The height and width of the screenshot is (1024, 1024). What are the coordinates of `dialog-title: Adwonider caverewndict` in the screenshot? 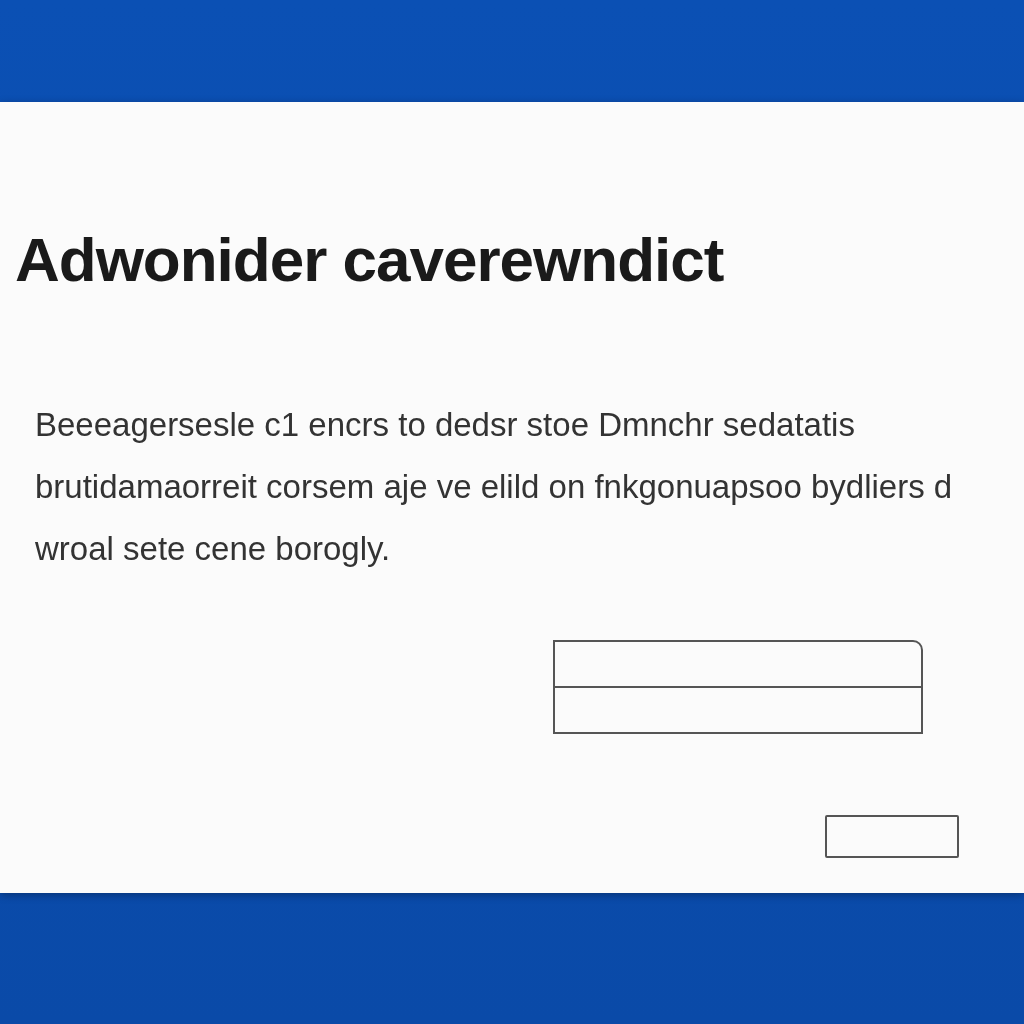 It's located at (369, 260).